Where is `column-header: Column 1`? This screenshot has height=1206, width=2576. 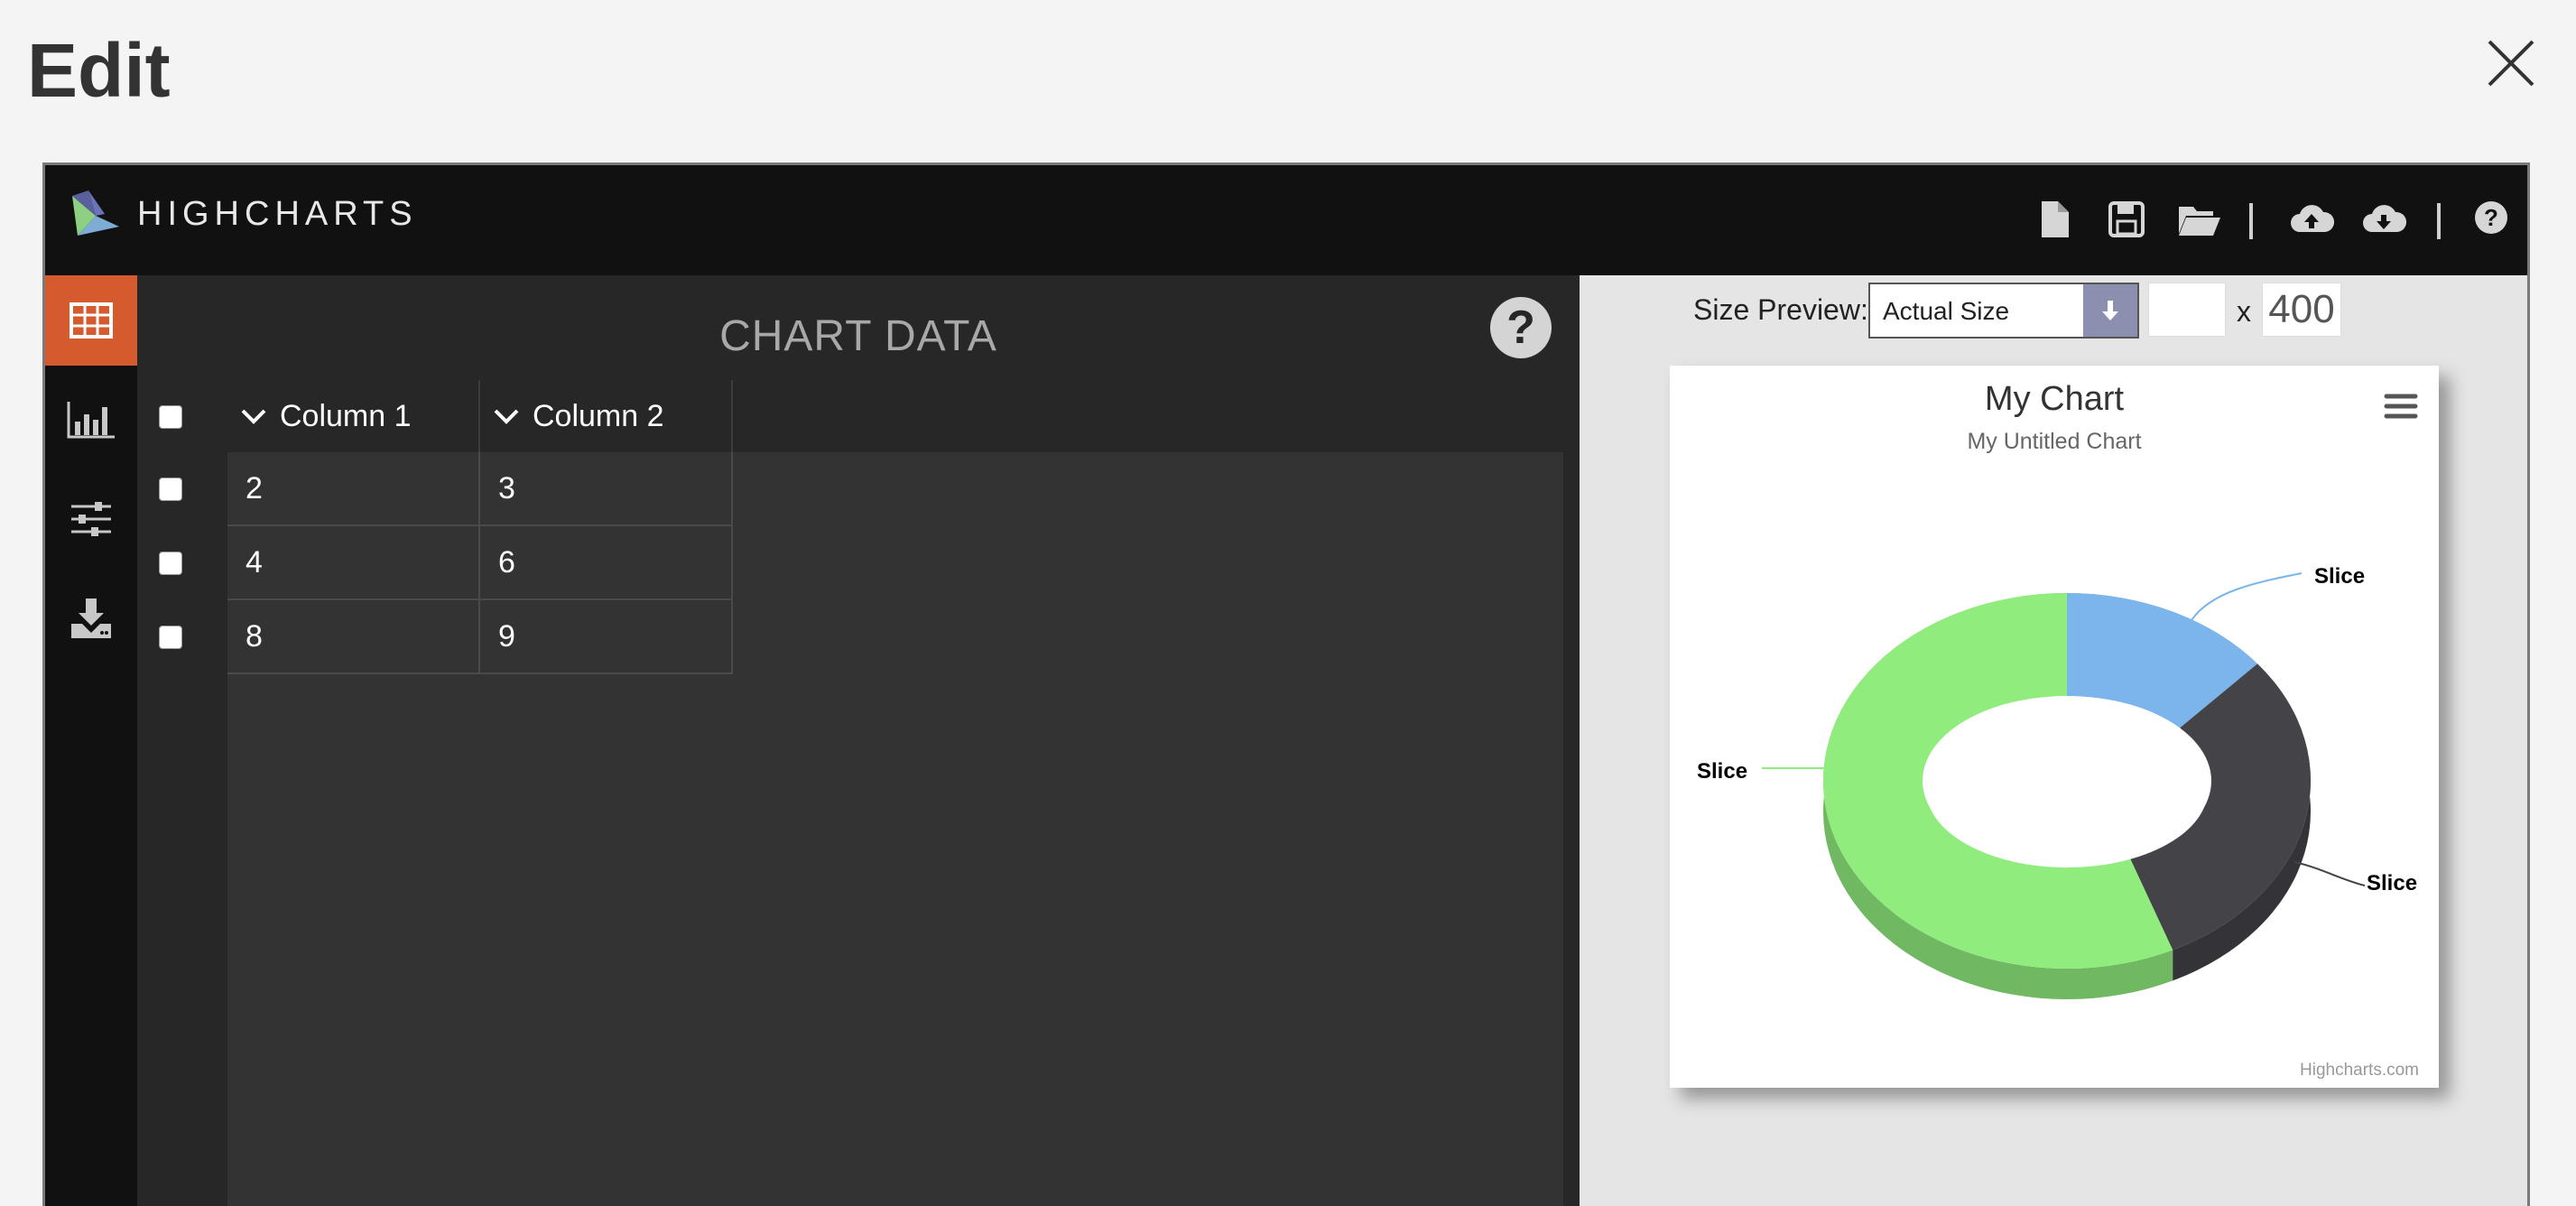 column-header: Column 1 is located at coordinates (353, 416).